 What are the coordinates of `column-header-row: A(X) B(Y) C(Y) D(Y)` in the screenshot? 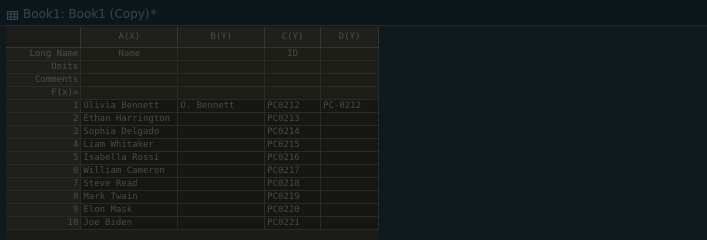 It's located at (192, 37).